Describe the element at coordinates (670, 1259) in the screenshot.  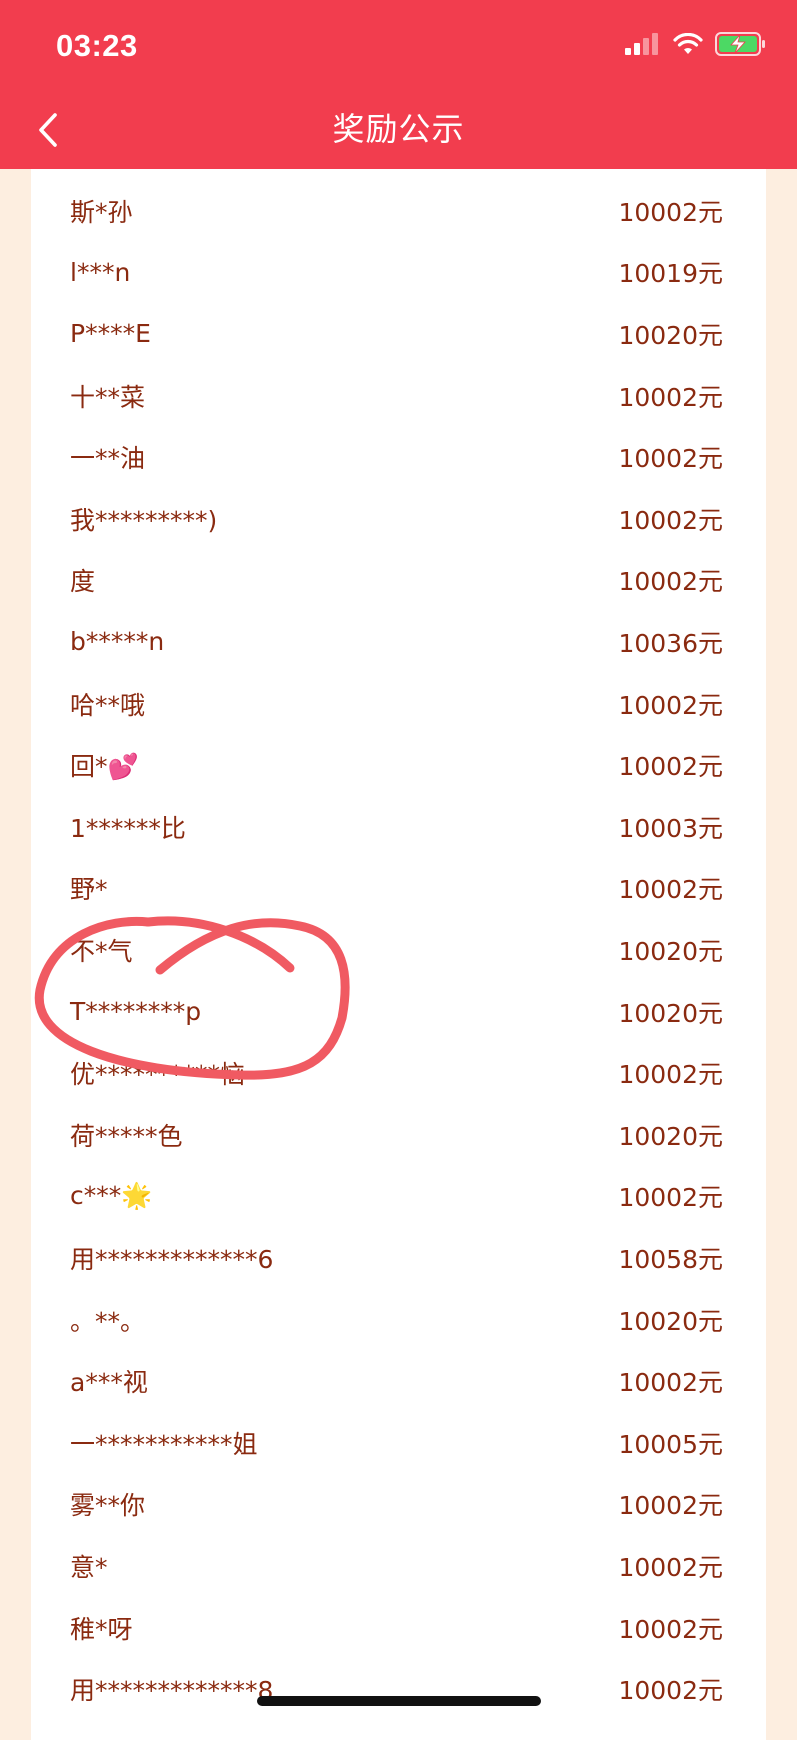
I see `reward-amount: 10058元` at that location.